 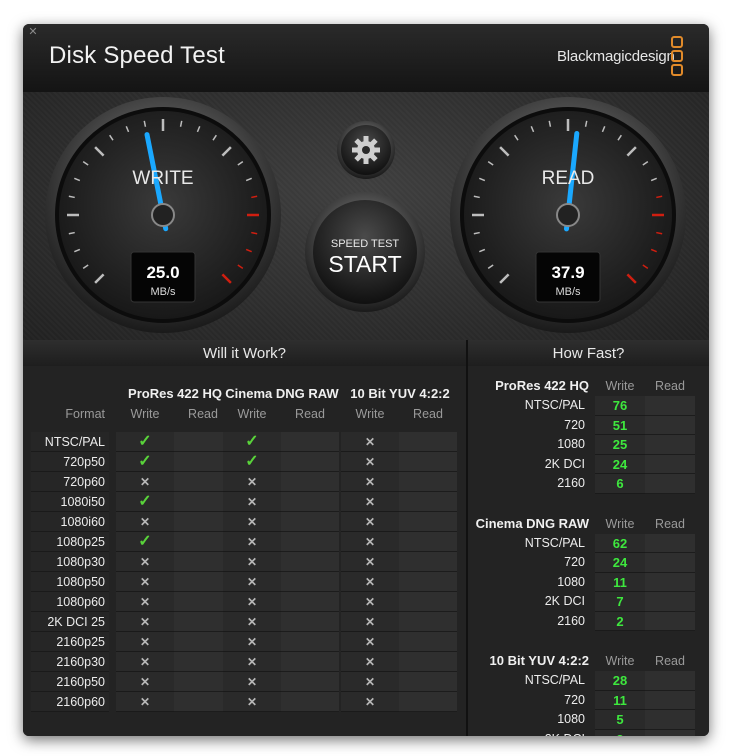 I want to click on format-label: 2160p60, so click(x=80, y=702).